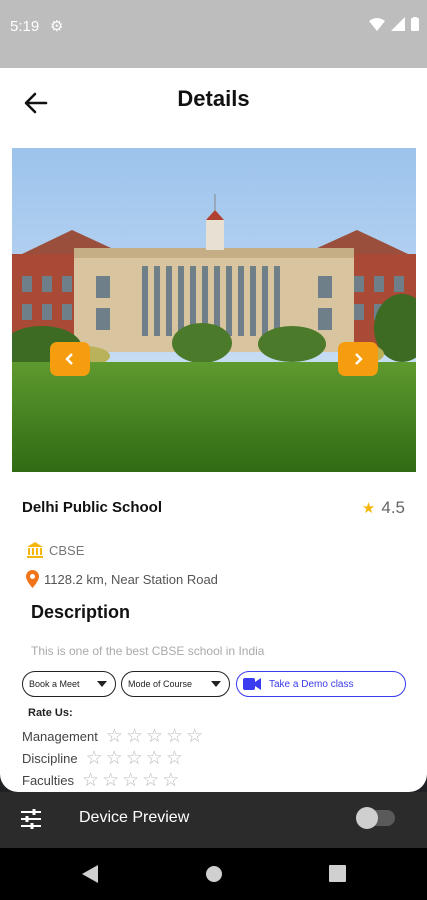 The image size is (427, 900). Describe the element at coordinates (252, 684) in the screenshot. I see `video-camera-icon` at that location.